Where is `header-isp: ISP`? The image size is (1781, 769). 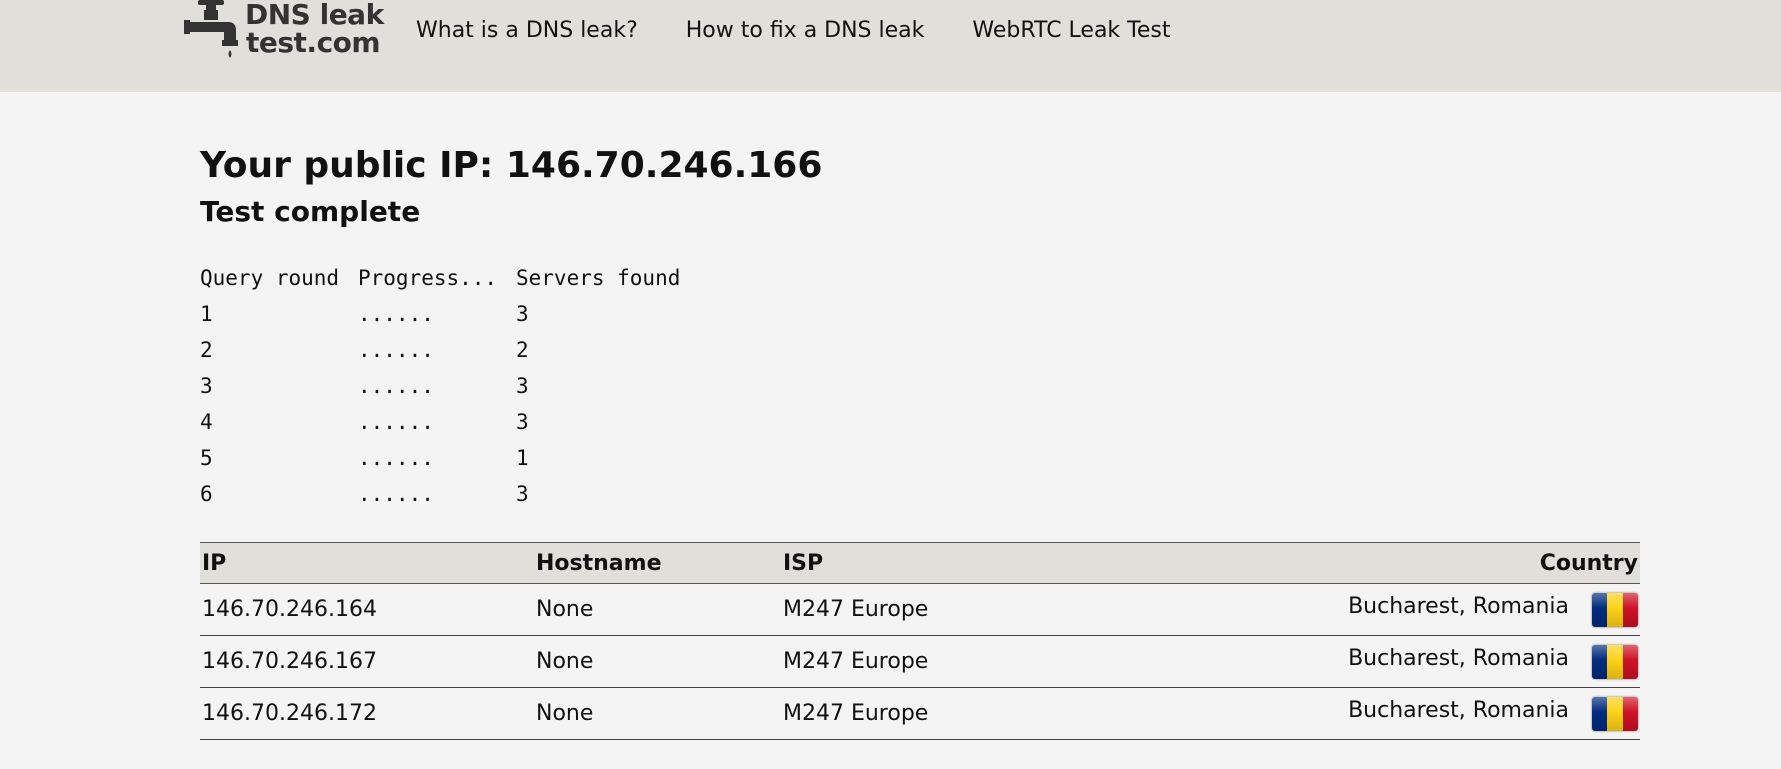 header-isp: ISP is located at coordinates (803, 563).